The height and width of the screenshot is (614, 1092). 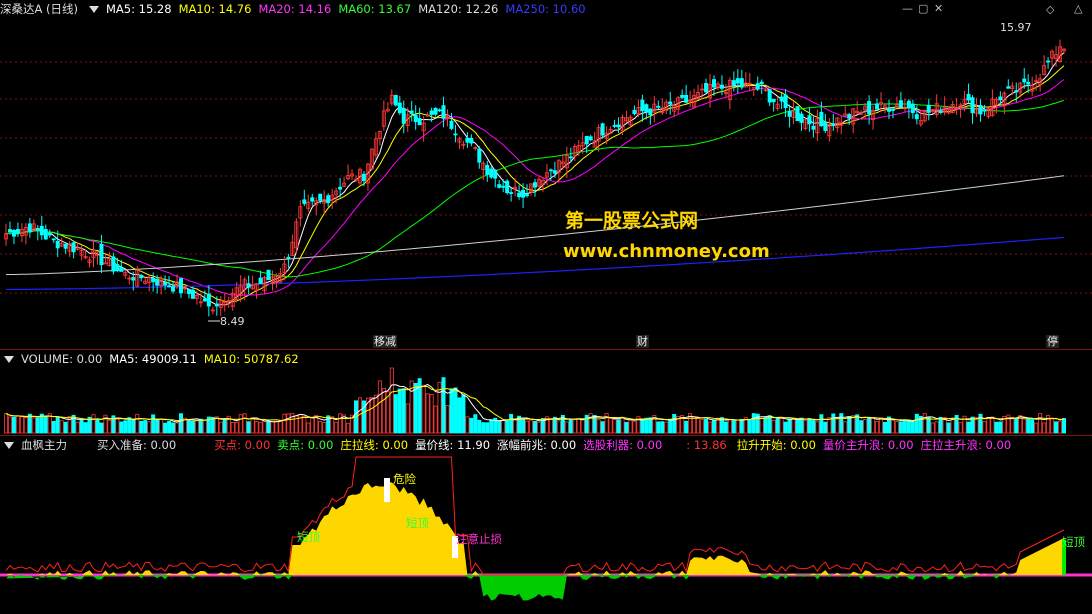 I want to click on close-icon: ✕, so click(x=938, y=8).